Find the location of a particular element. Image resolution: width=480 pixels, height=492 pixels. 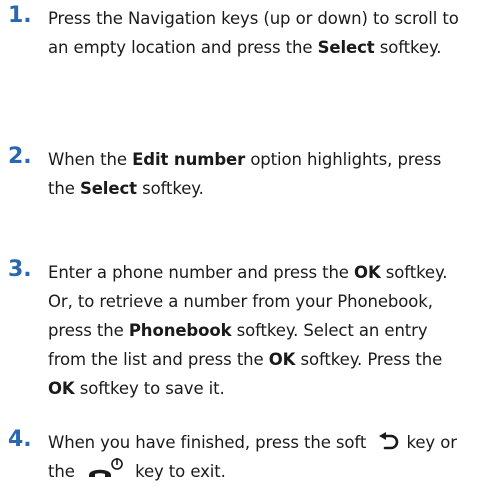

step-number: 2. is located at coordinates (20, 156).